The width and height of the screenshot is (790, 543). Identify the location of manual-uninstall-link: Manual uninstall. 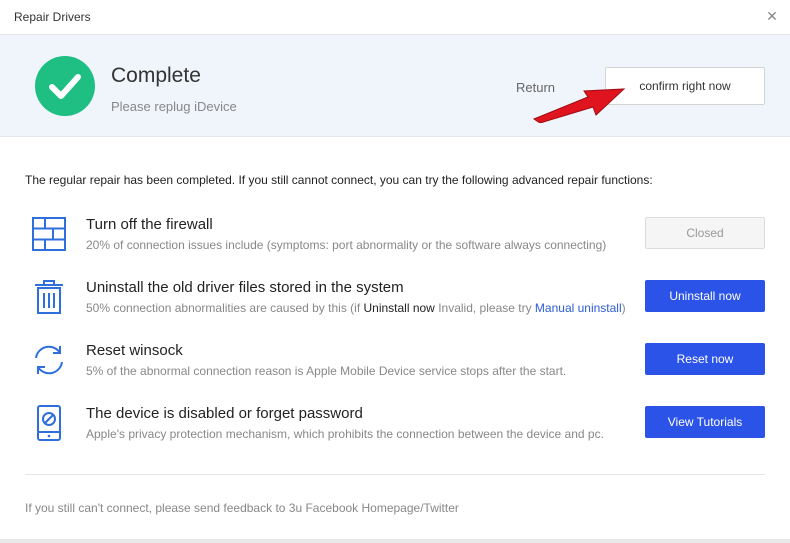
(578, 308).